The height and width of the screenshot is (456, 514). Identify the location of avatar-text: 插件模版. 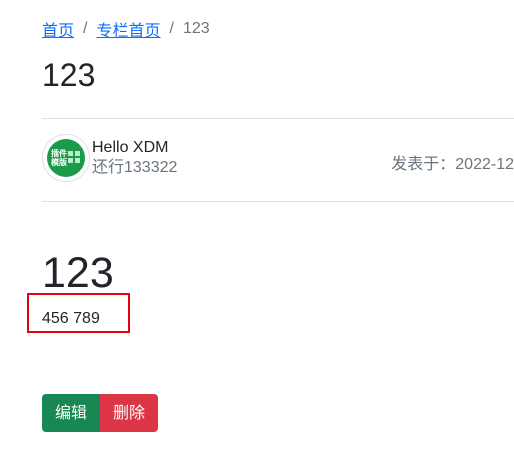
(59, 158).